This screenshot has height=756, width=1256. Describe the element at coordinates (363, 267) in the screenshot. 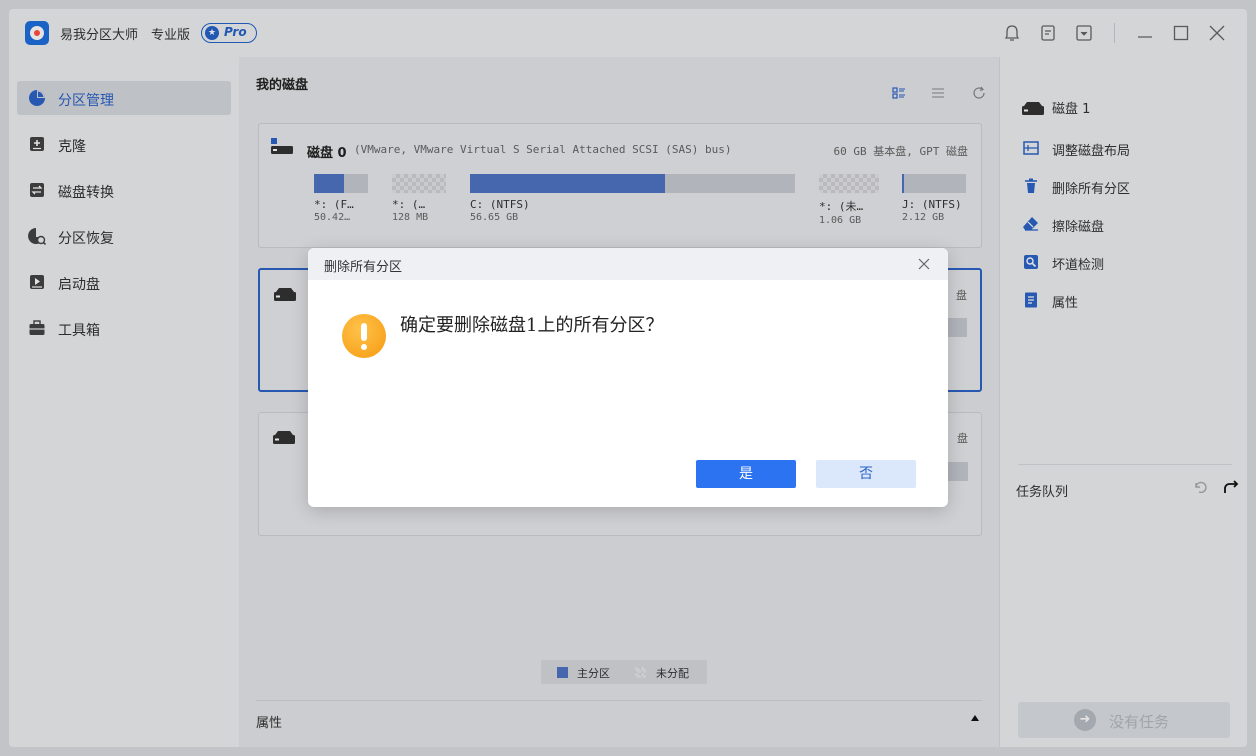

I see `dialog-title: 删除所有分区` at that location.